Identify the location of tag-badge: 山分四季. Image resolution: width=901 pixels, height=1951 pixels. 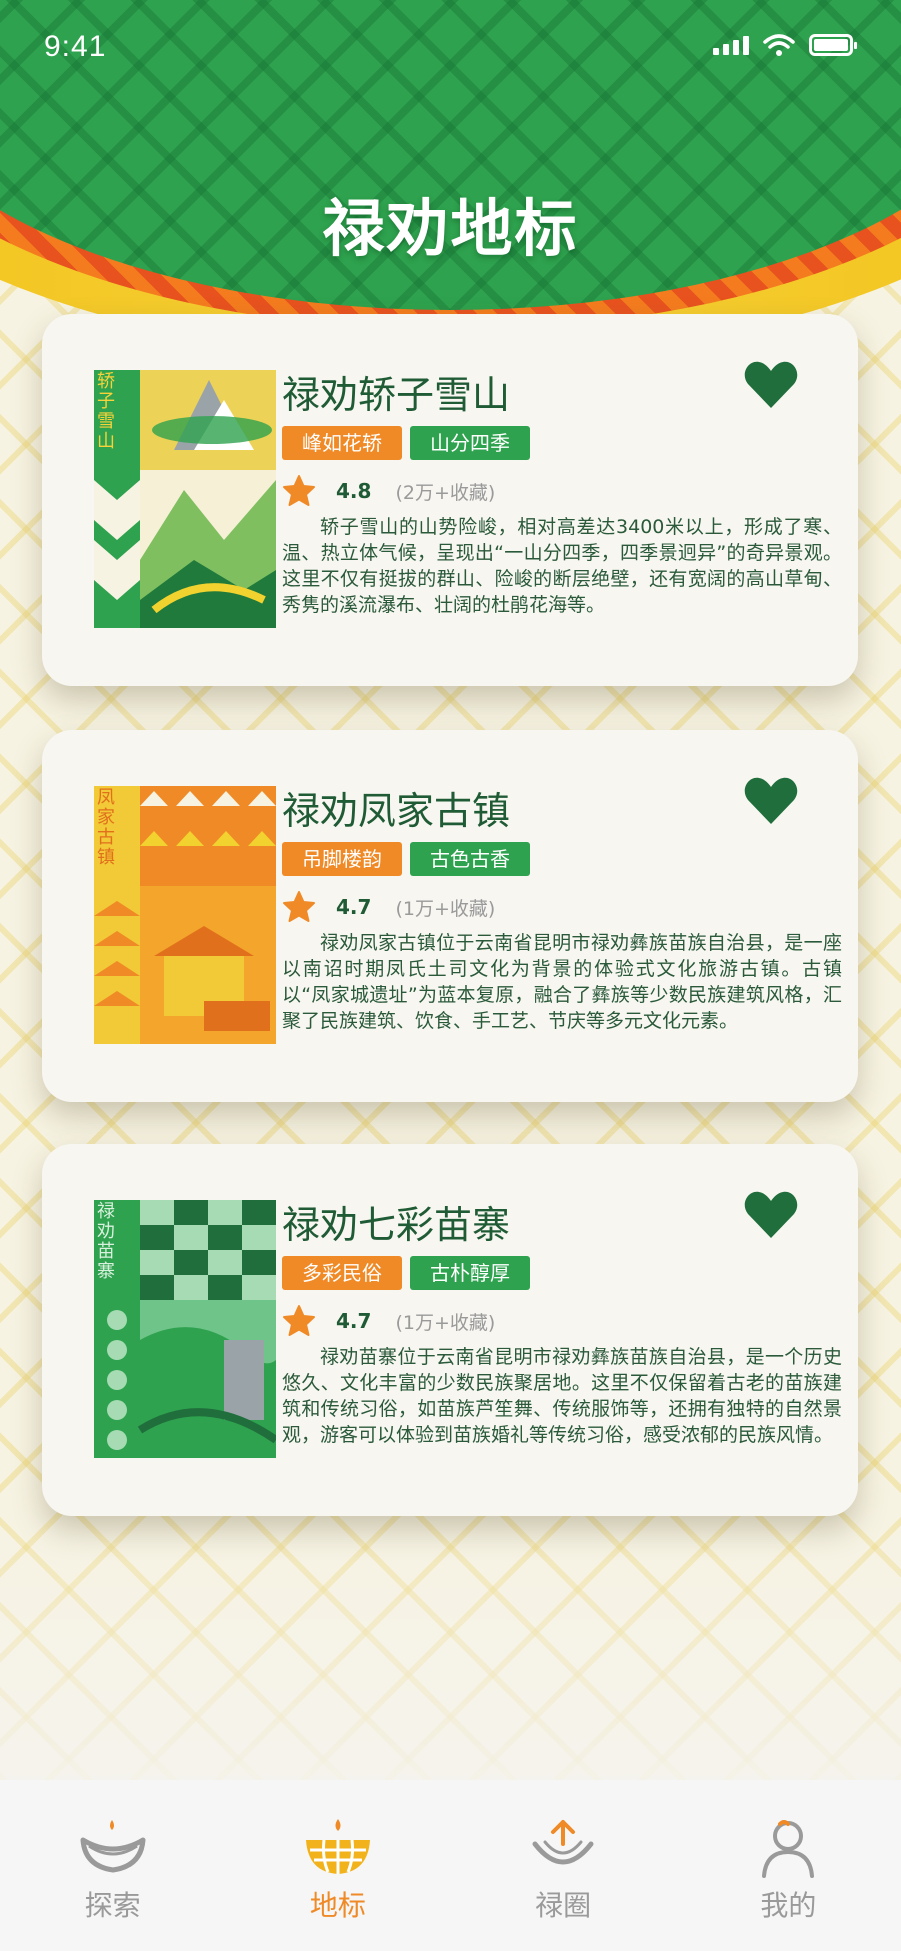
(470, 443).